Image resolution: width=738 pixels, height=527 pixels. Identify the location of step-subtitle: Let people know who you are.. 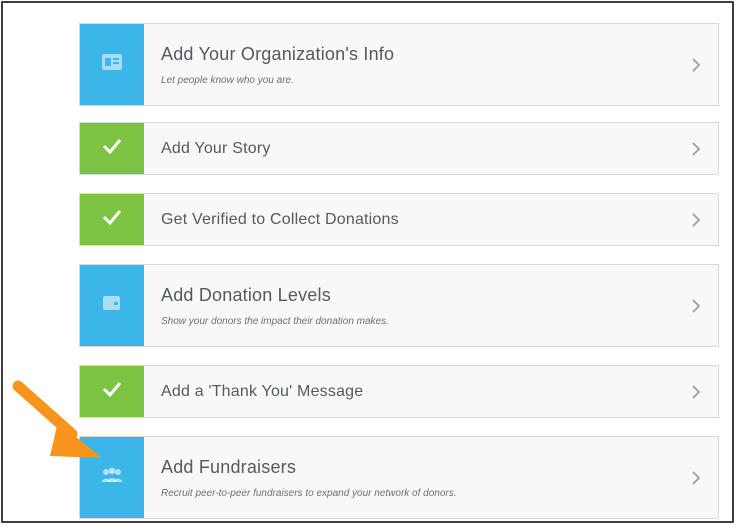
(227, 80).